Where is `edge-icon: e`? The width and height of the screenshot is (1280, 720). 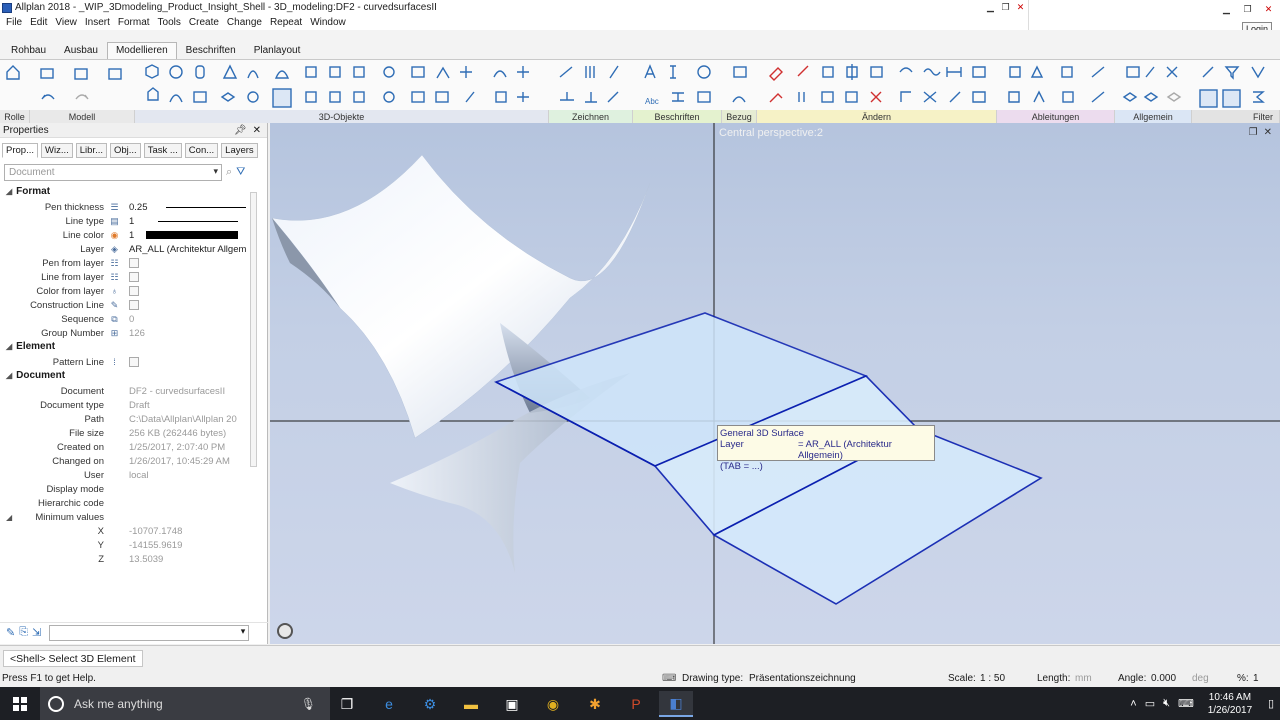
edge-icon: e is located at coordinates (389, 704).